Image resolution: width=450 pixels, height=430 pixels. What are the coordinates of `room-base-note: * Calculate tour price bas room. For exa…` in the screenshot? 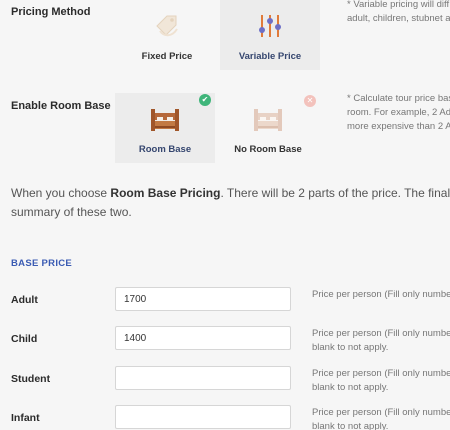 It's located at (398, 113).